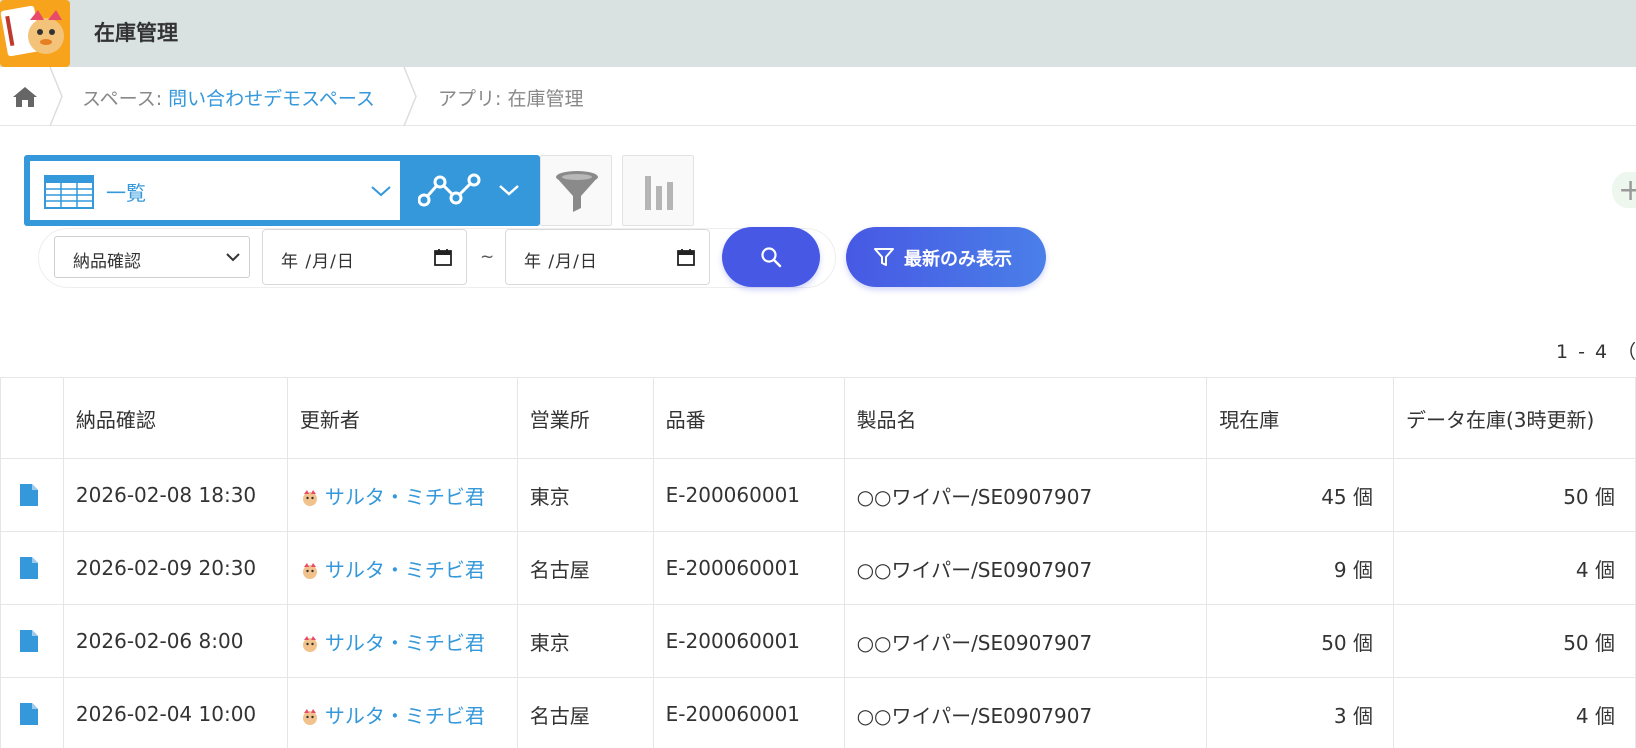  Describe the element at coordinates (818, 33) in the screenshot. I see `app-header: 在庫管理` at that location.